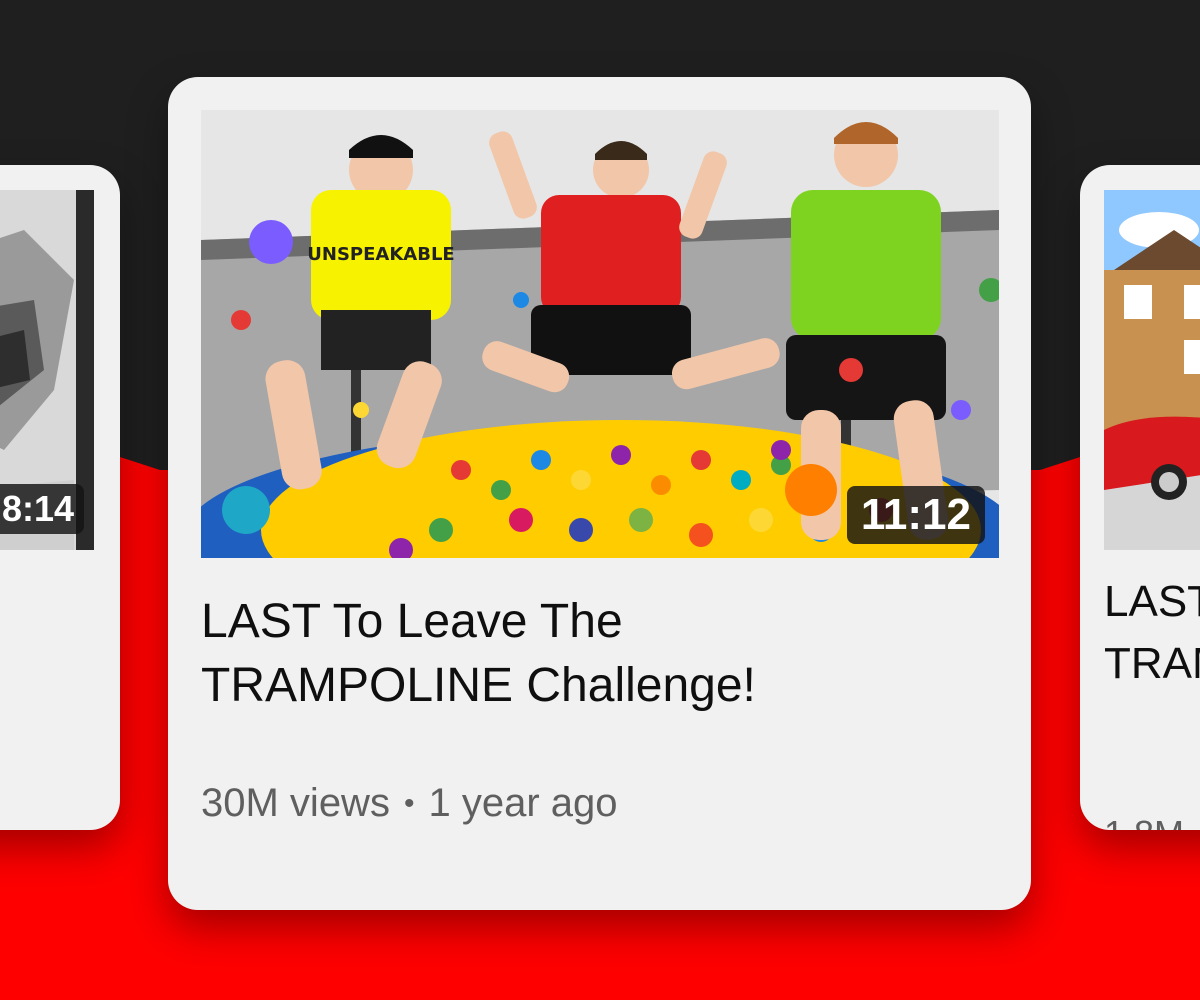 This screenshot has height=1000, width=1200. What do you see at coordinates (1152, 663) in the screenshot?
I see `video-title-right-line-2: TRAMPOLINE` at bounding box center [1152, 663].